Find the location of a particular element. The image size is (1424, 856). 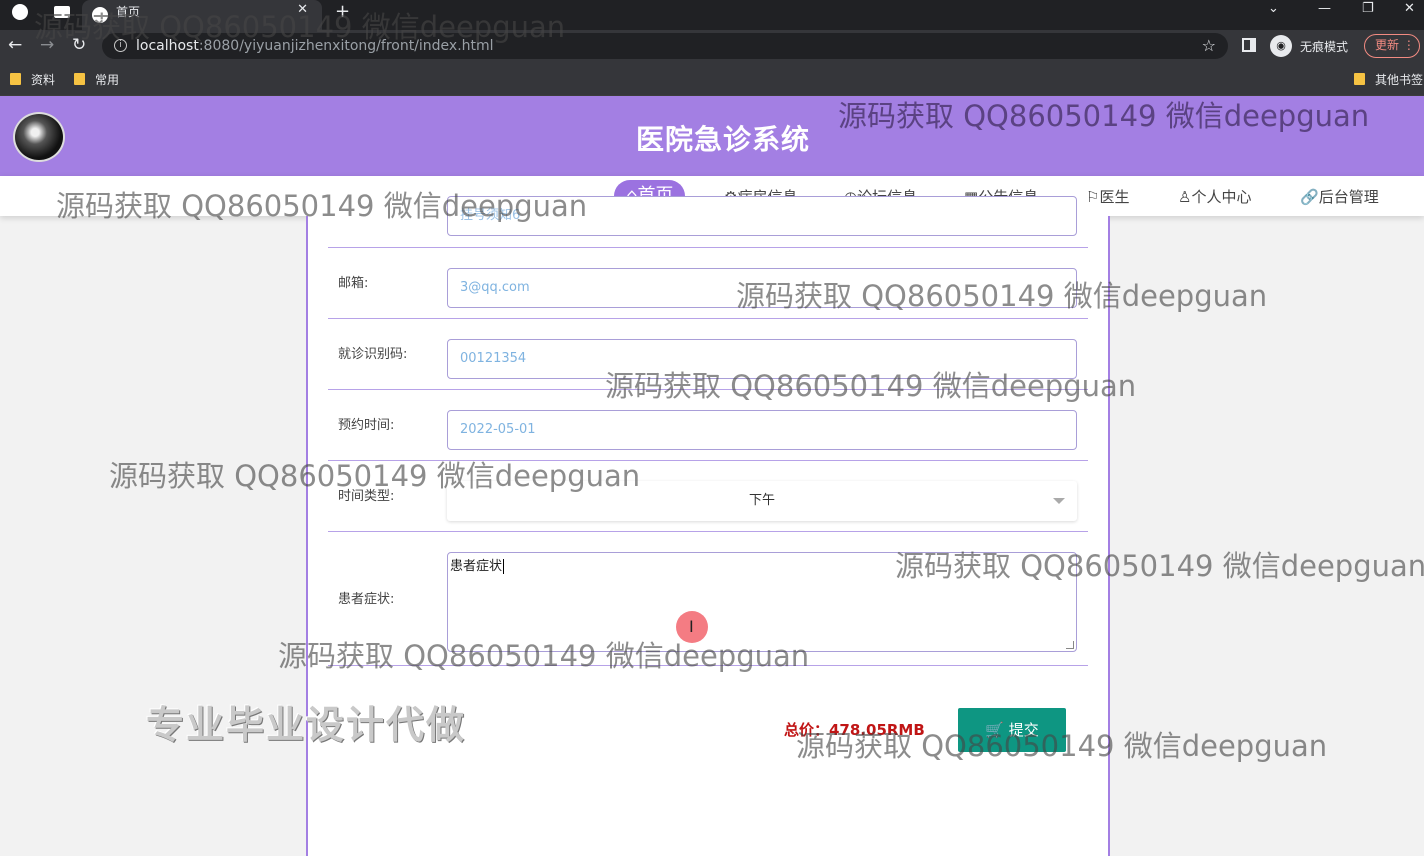

incognito-icon: ◉ is located at coordinates (1281, 46).